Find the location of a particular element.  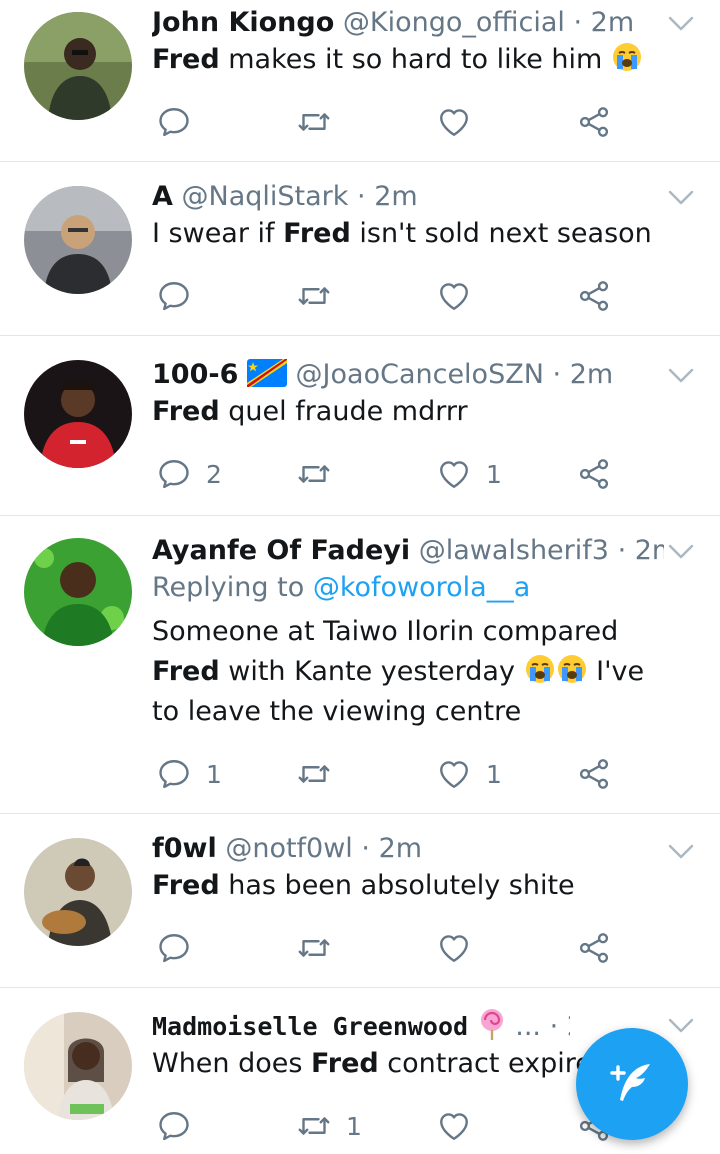

reply-button: 2 is located at coordinates (189, 474).